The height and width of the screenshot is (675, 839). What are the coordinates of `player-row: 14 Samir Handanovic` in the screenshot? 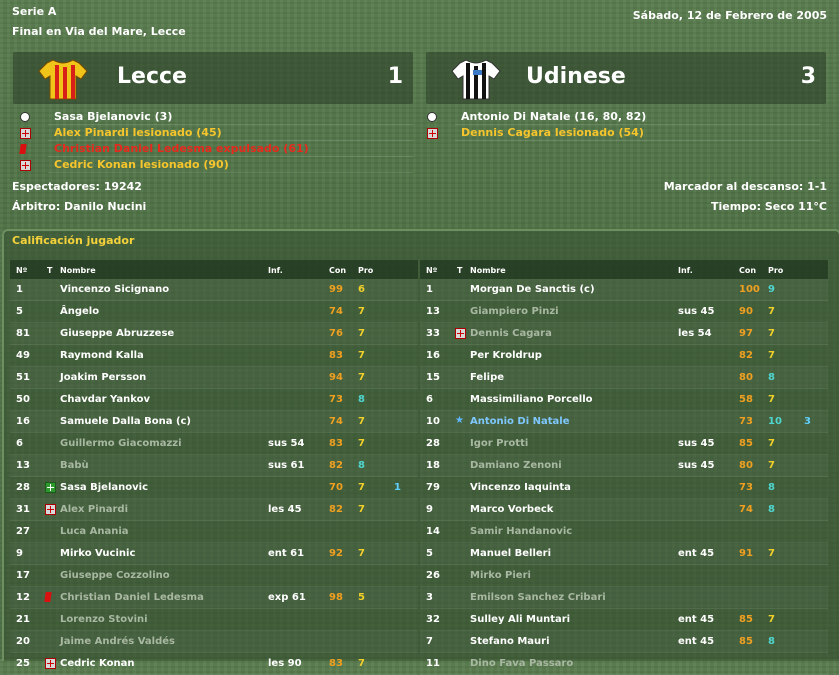 It's located at (624, 532).